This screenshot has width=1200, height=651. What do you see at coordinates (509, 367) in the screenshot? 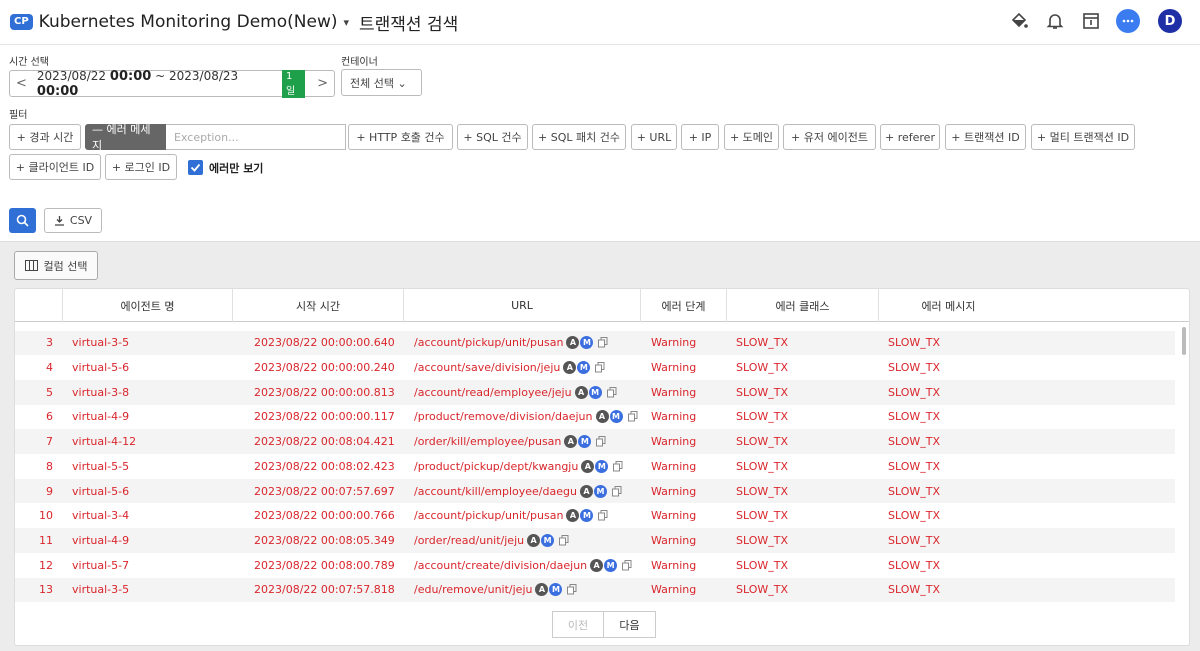
I see `url-cell: /account/save/division/jeju A M` at bounding box center [509, 367].